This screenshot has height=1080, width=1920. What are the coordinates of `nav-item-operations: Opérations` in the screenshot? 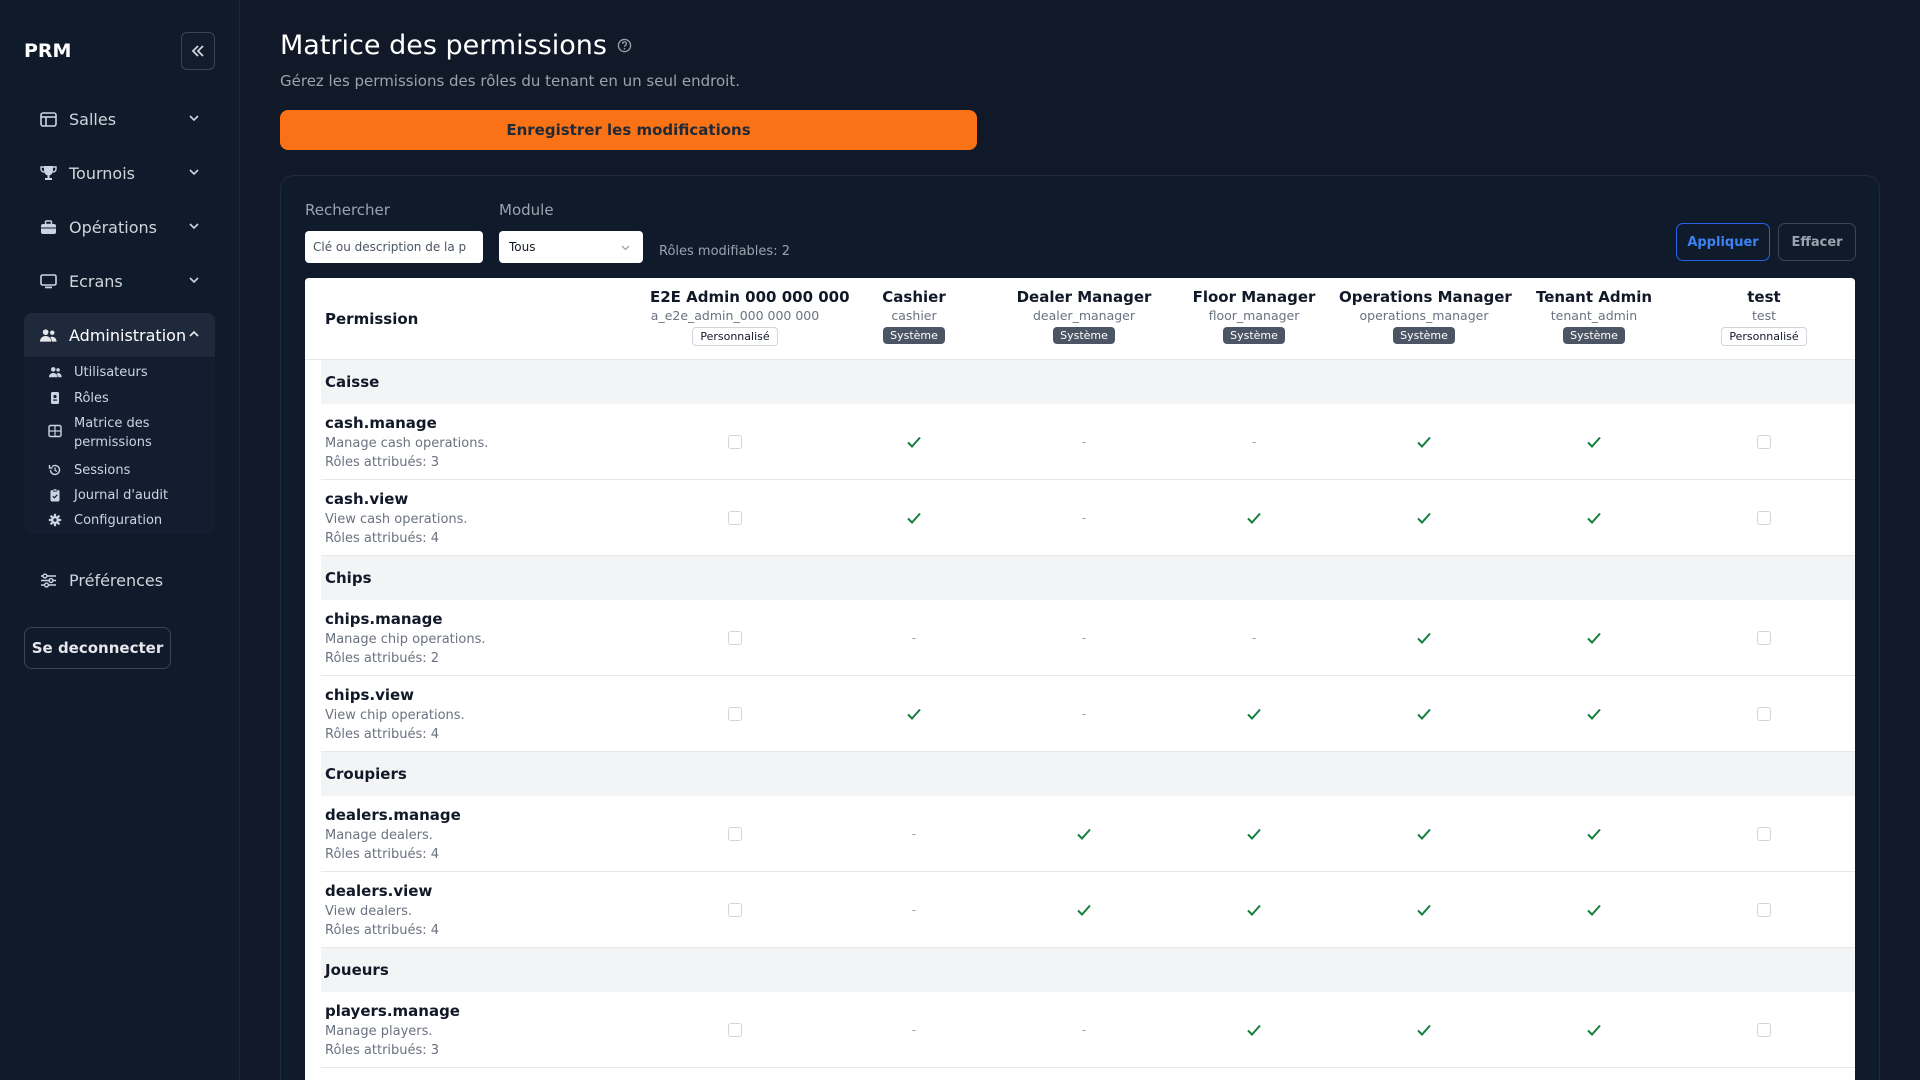 It's located at (119, 227).